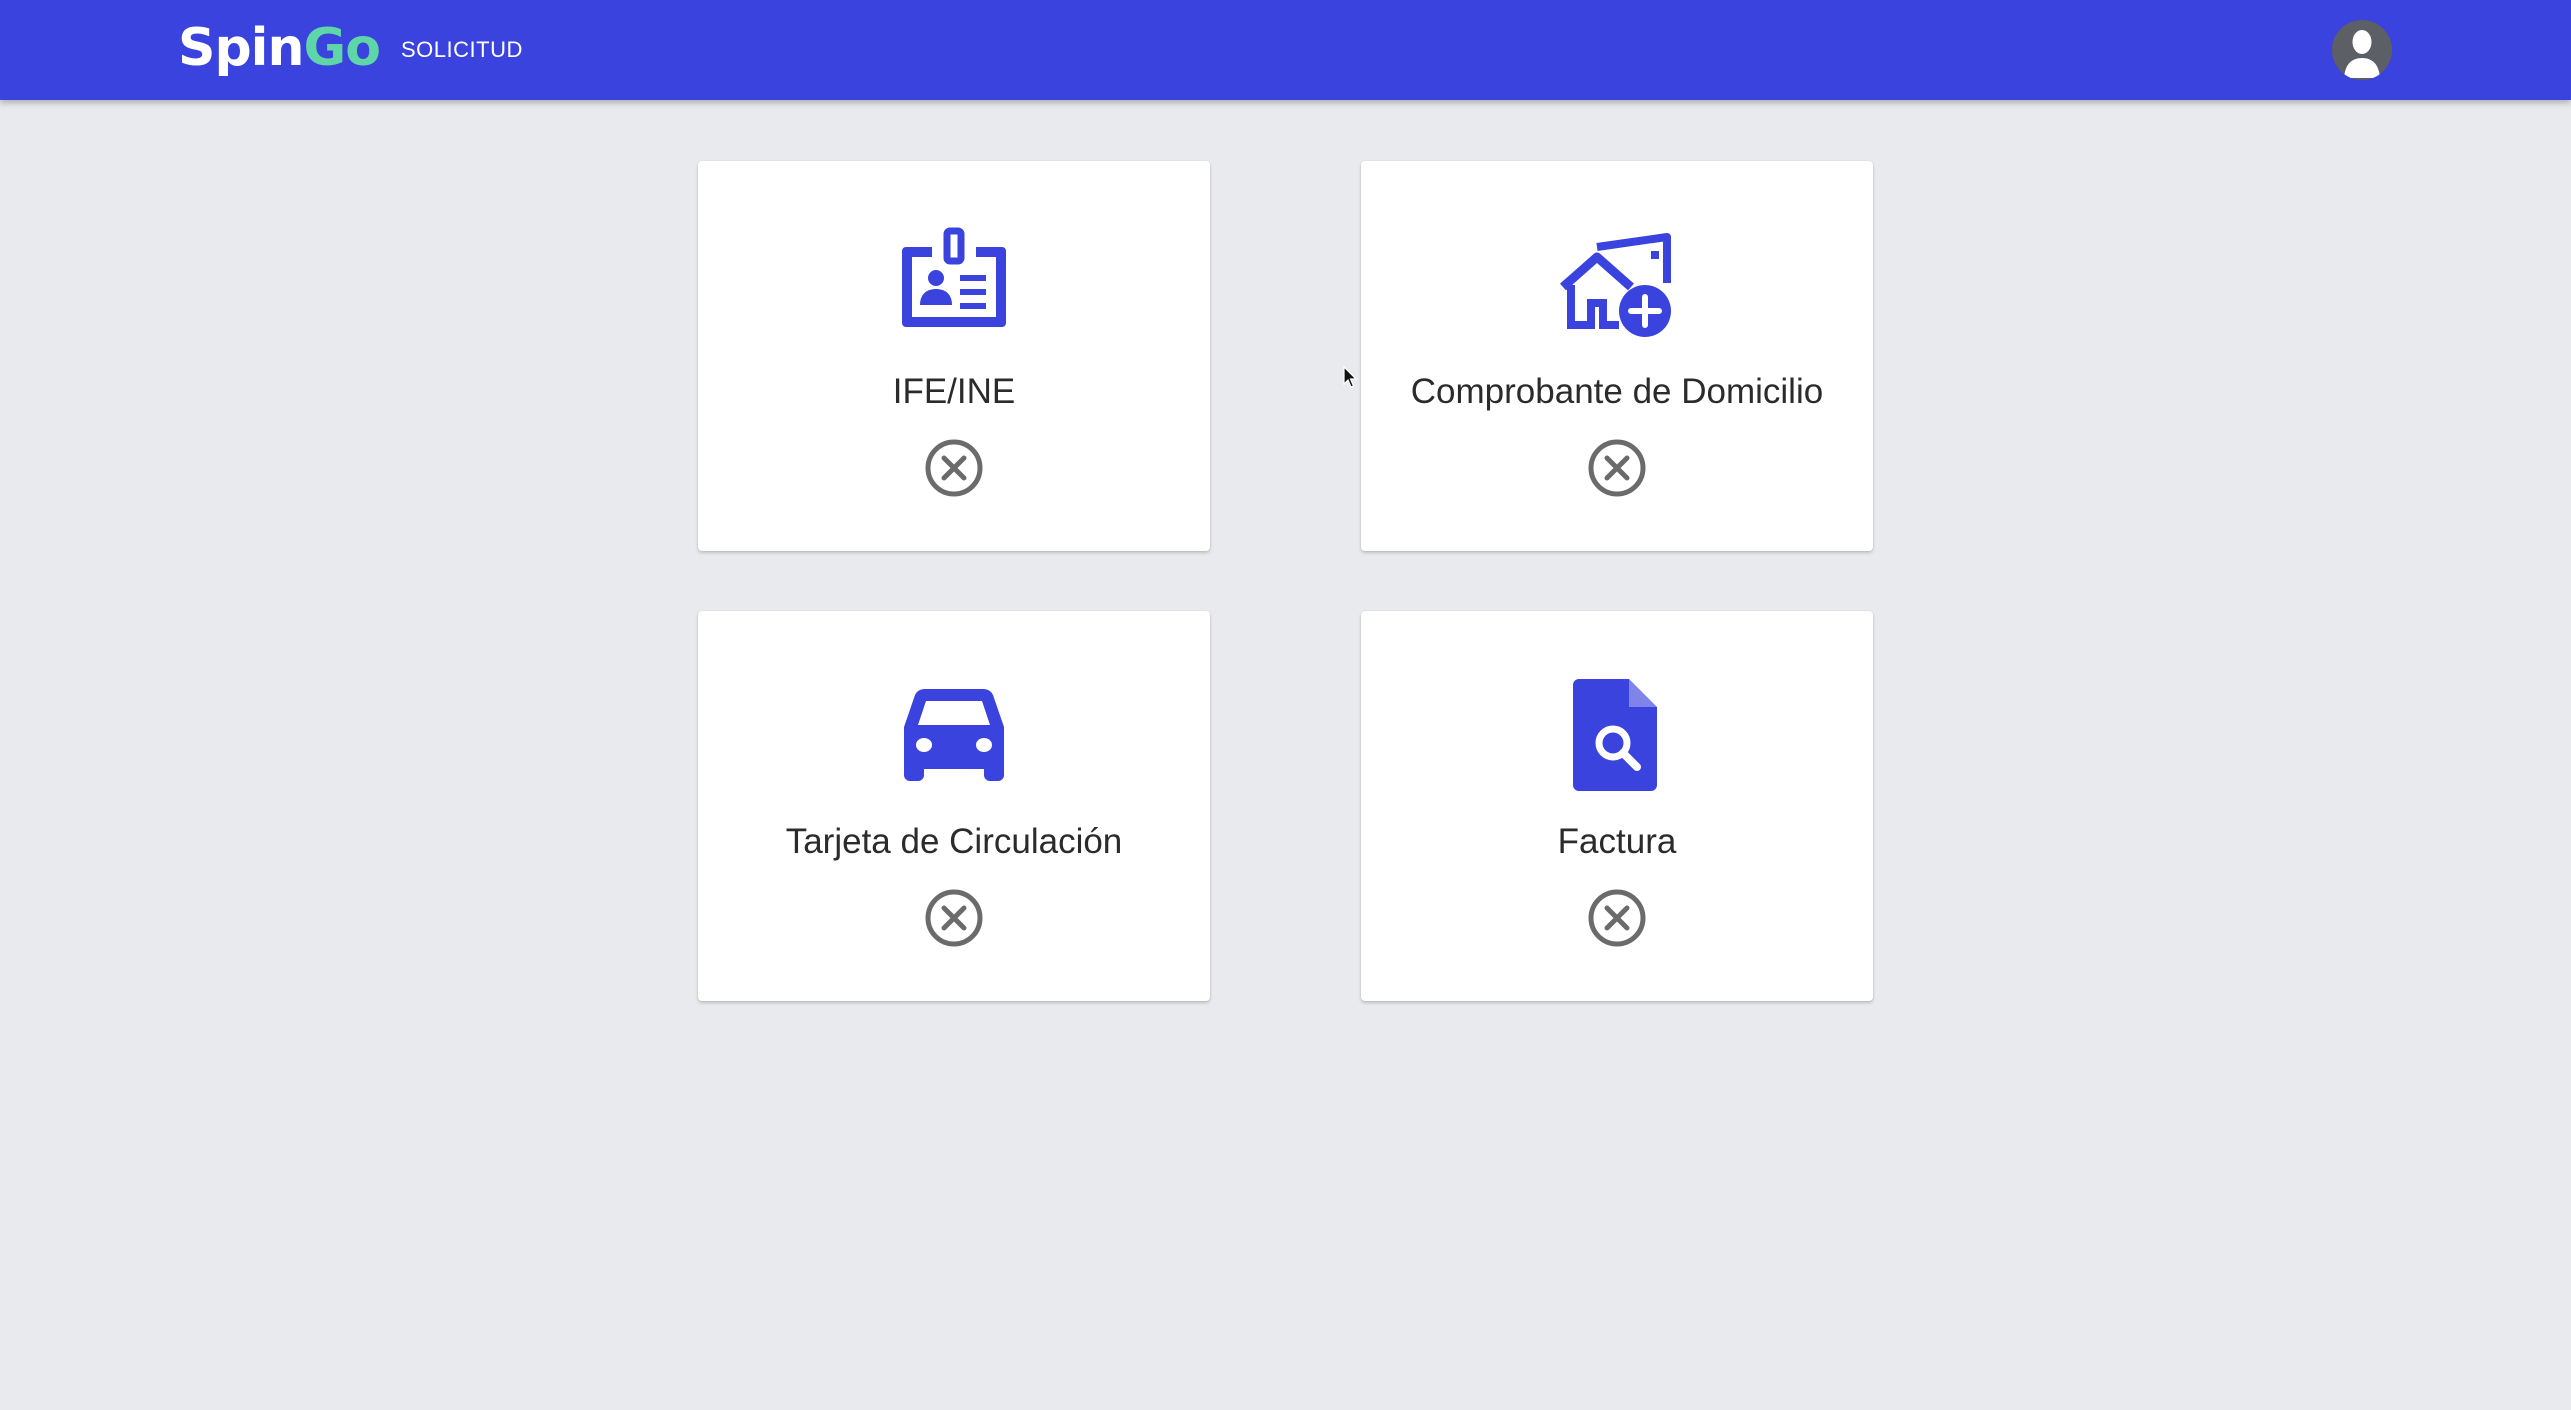 This screenshot has height=1410, width=2571. Describe the element at coordinates (954, 391) in the screenshot. I see `card-title: IFE/INE` at that location.